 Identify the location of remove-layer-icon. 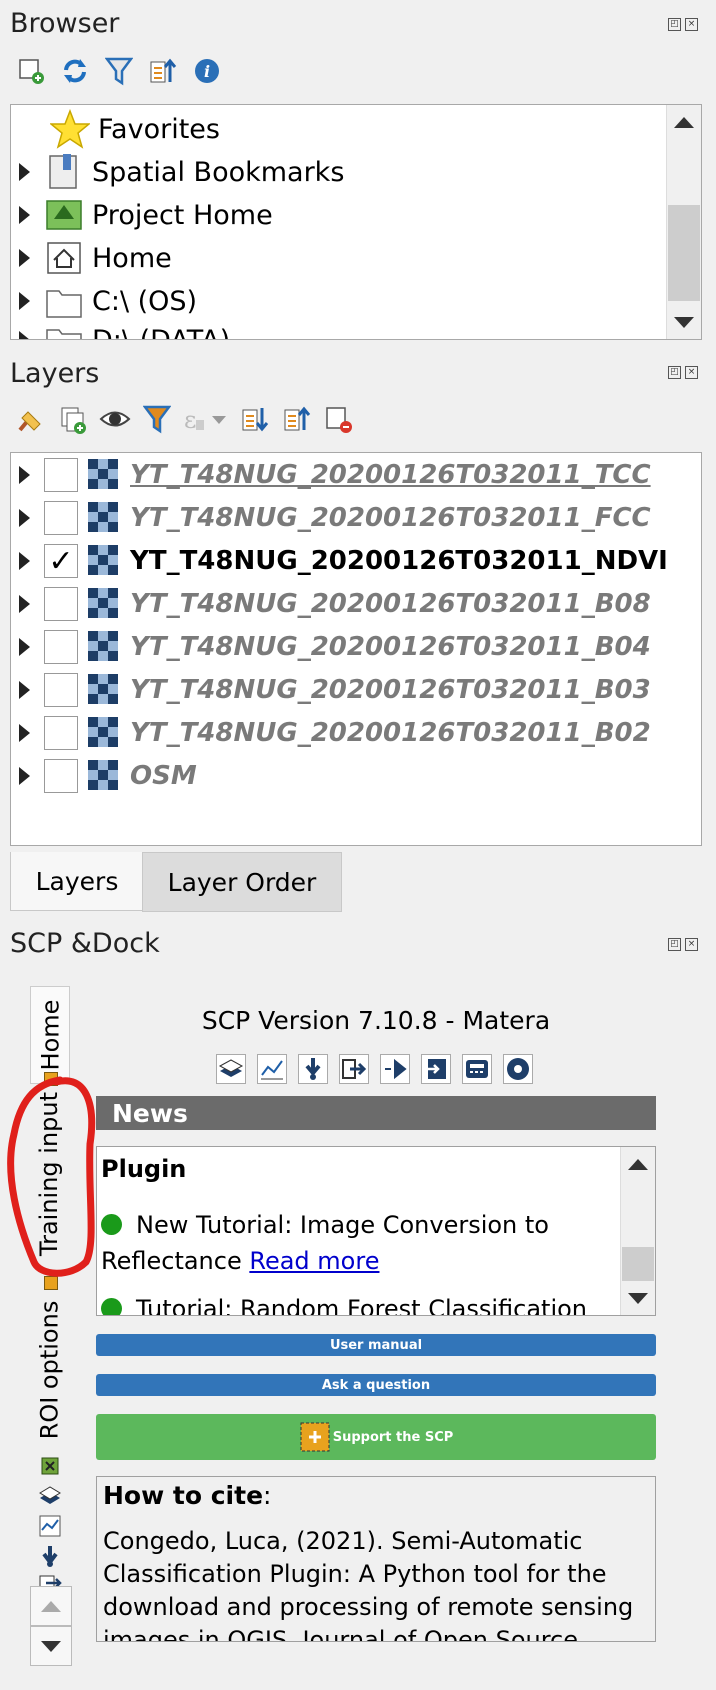
(339, 419).